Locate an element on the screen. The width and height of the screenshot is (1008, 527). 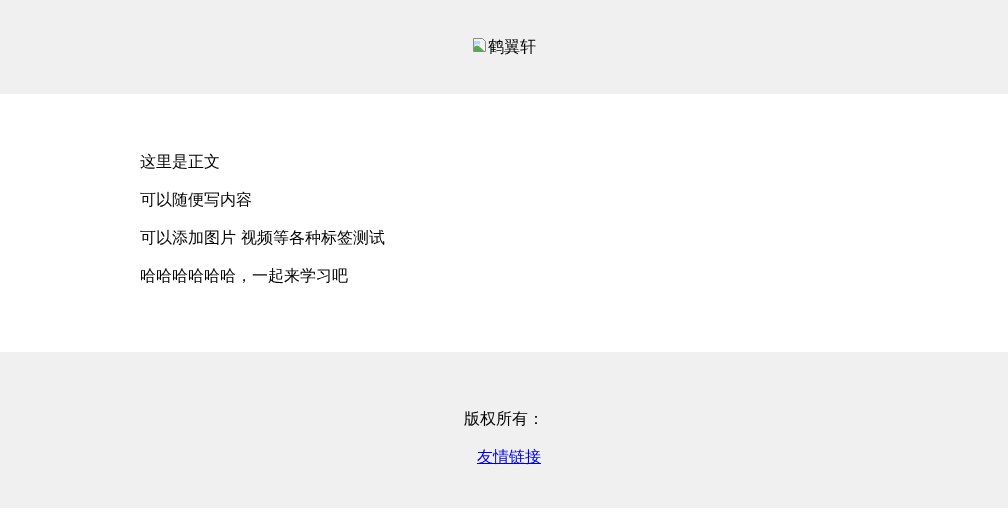
copyright-text: 版权所有： is located at coordinates (504, 419).